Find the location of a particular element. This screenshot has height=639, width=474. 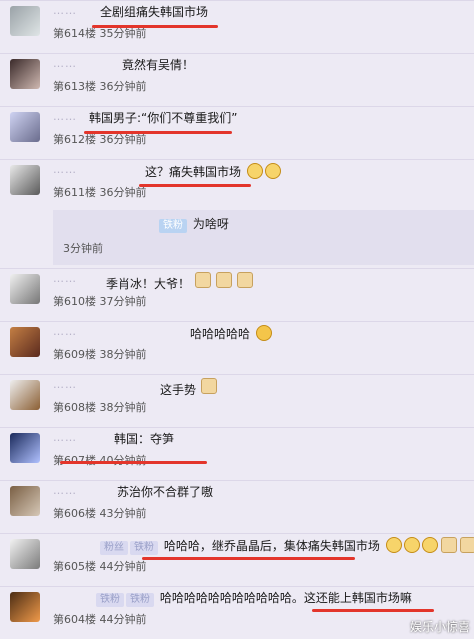

reply-box: 铁粉 为啥呀 3分钟前 is located at coordinates (263, 237).